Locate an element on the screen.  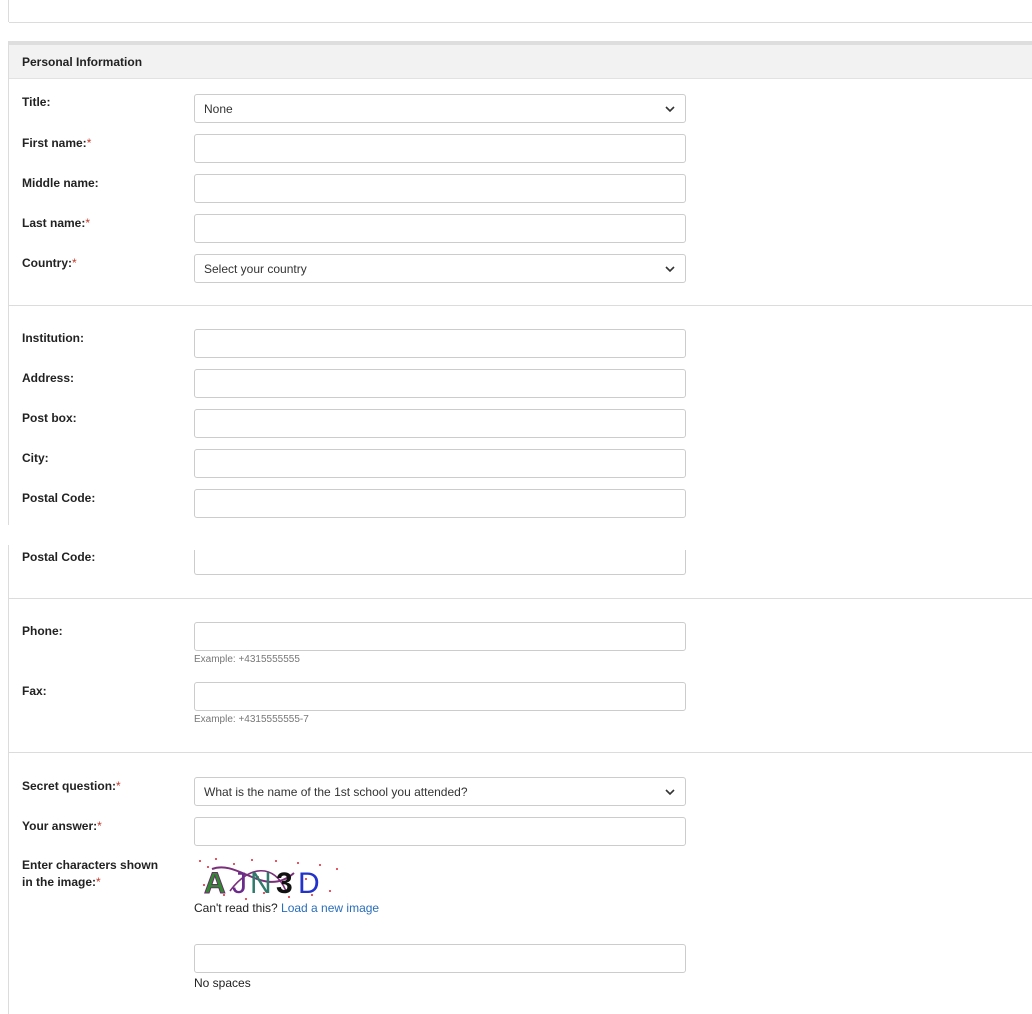
country-select: Select your country is located at coordinates (440, 268).